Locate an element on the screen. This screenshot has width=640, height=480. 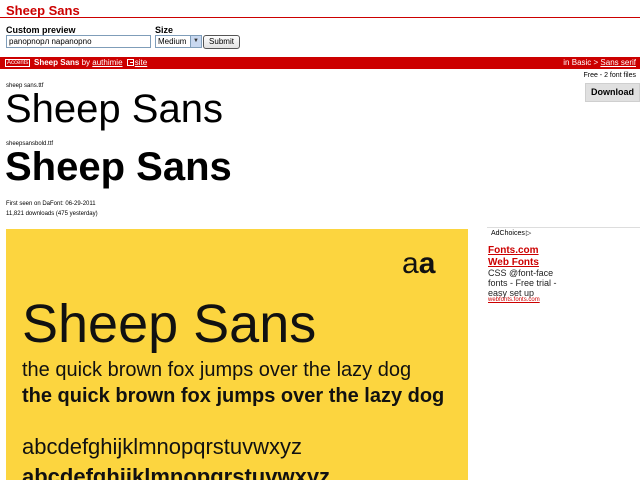
ad-title-fonts-com: Fonts.com is located at coordinates (513, 250).